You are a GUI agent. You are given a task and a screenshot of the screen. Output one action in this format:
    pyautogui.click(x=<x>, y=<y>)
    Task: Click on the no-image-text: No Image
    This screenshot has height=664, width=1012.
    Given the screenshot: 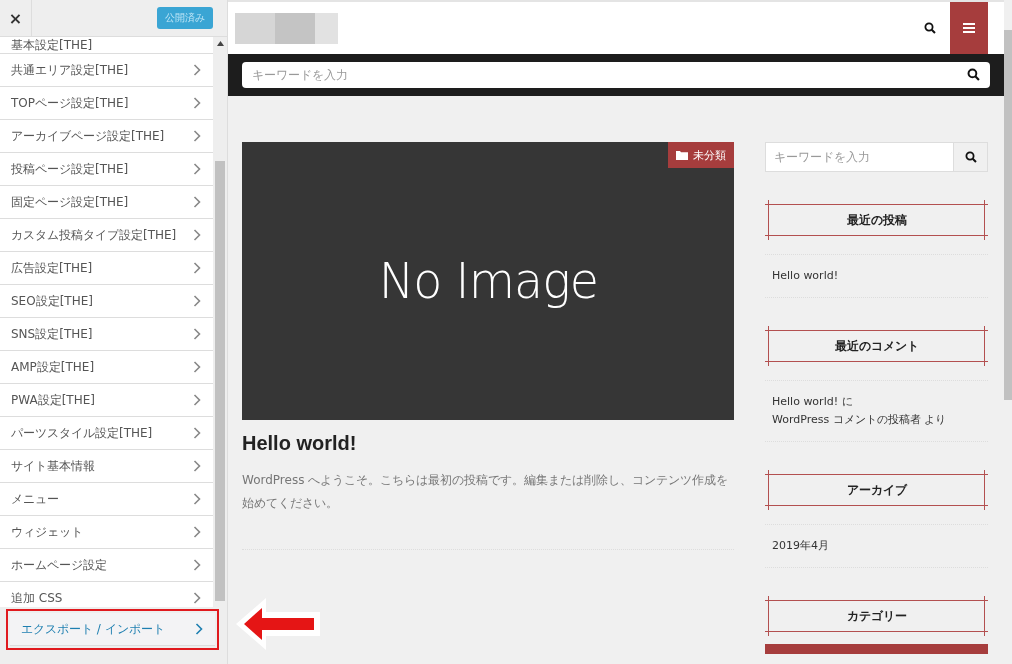 What is the action you would take?
    pyautogui.click(x=488, y=281)
    